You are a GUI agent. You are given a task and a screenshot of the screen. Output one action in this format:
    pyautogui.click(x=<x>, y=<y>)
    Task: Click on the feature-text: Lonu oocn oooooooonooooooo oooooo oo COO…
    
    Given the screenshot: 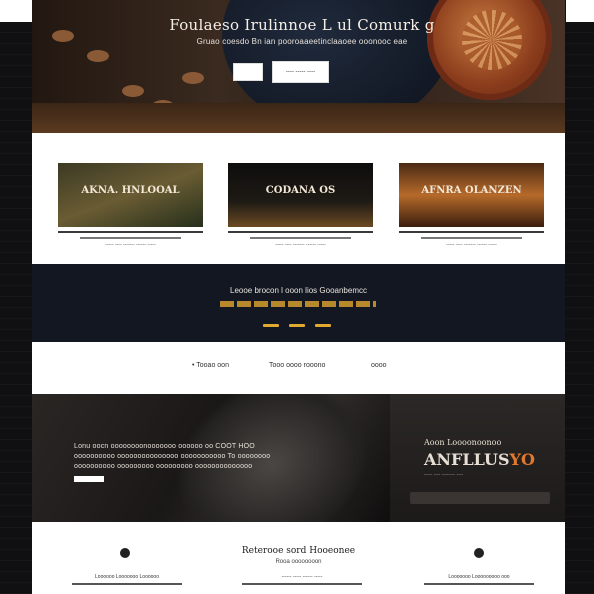 What is the action you would take?
    pyautogui.click(x=224, y=457)
    